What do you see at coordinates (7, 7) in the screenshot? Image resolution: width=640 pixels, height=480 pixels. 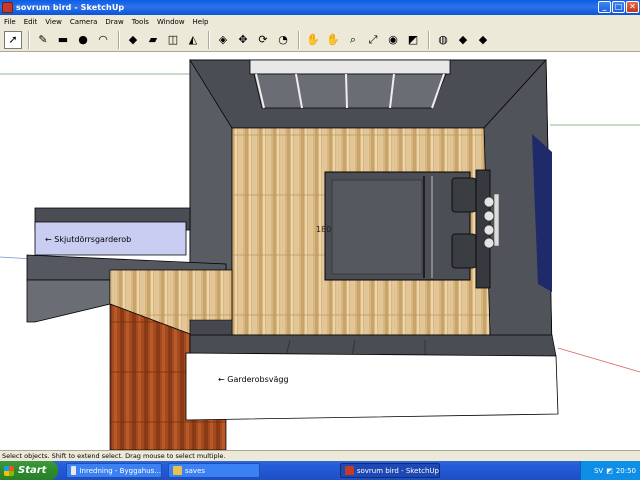 I see `sketchup-app-icon` at bounding box center [7, 7].